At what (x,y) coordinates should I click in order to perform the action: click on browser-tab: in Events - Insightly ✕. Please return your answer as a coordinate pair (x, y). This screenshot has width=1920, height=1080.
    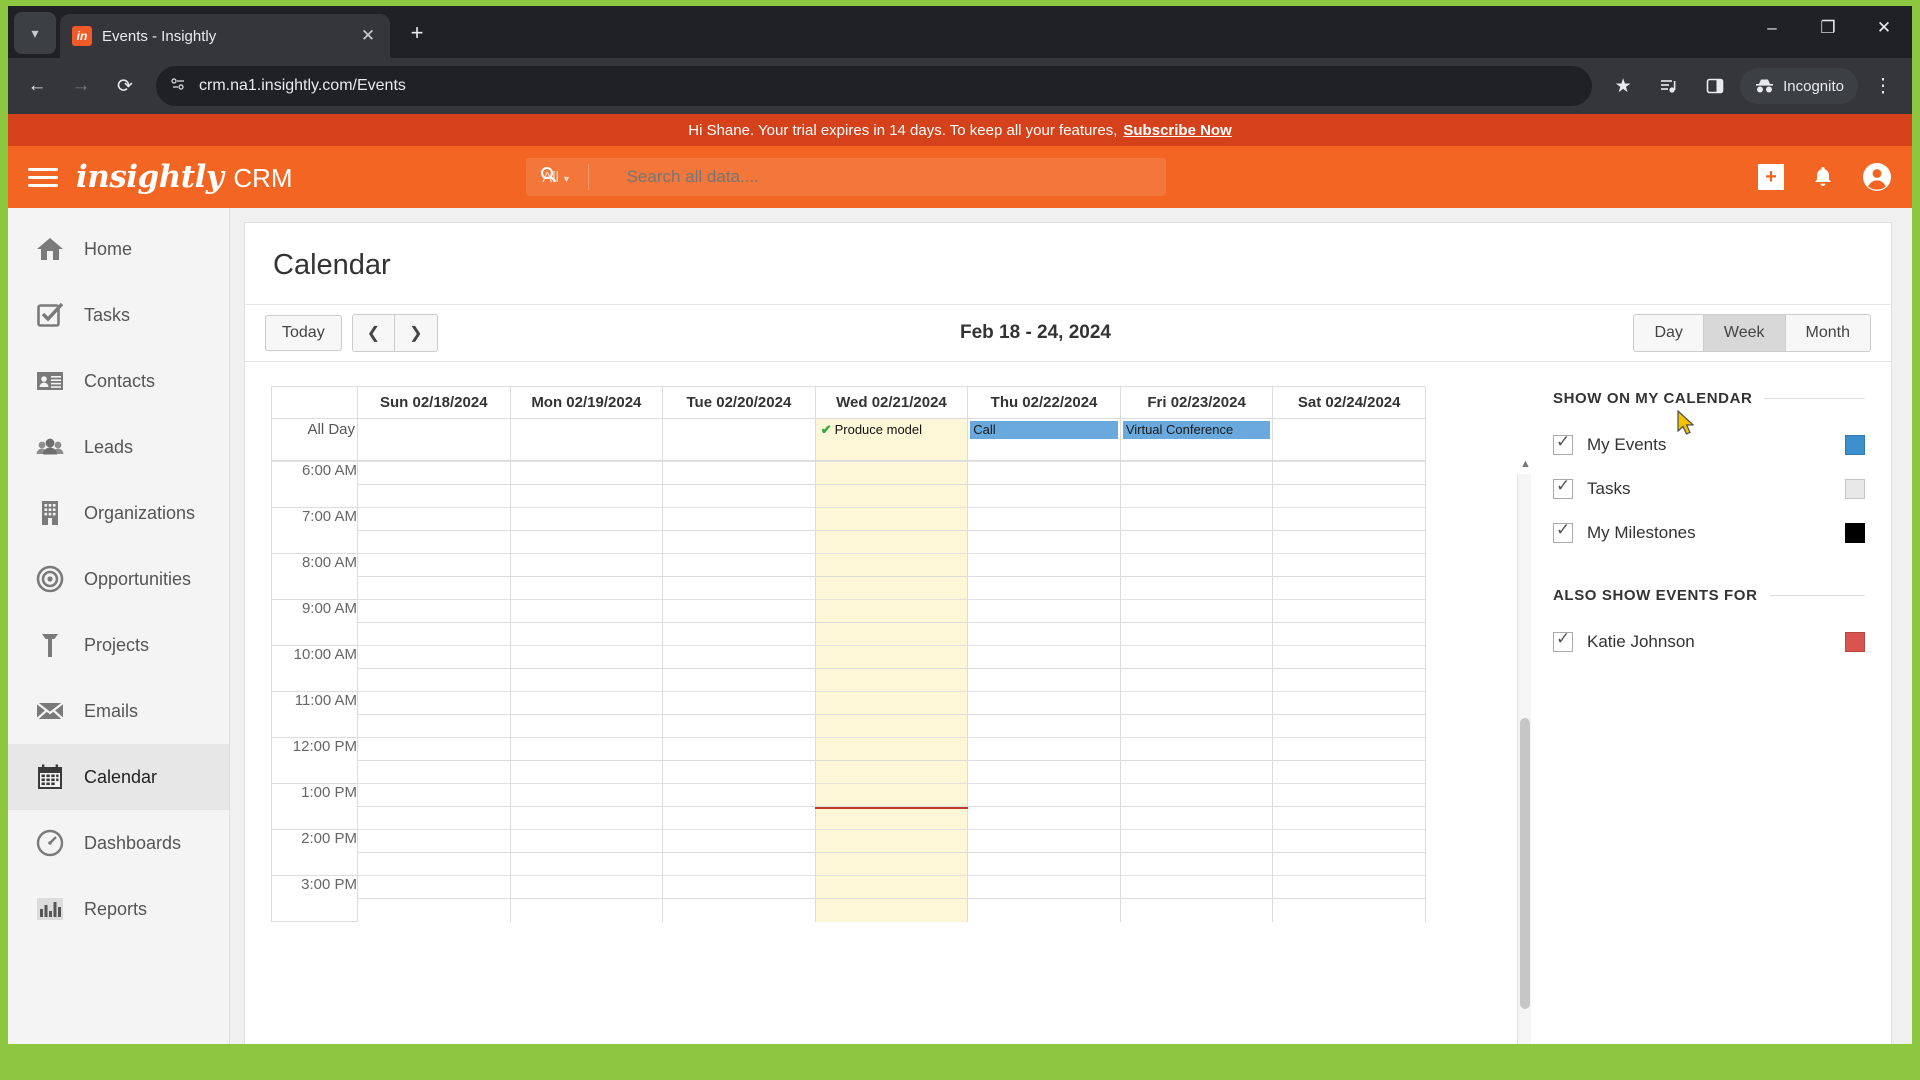
    Looking at the image, I should click on (225, 36).